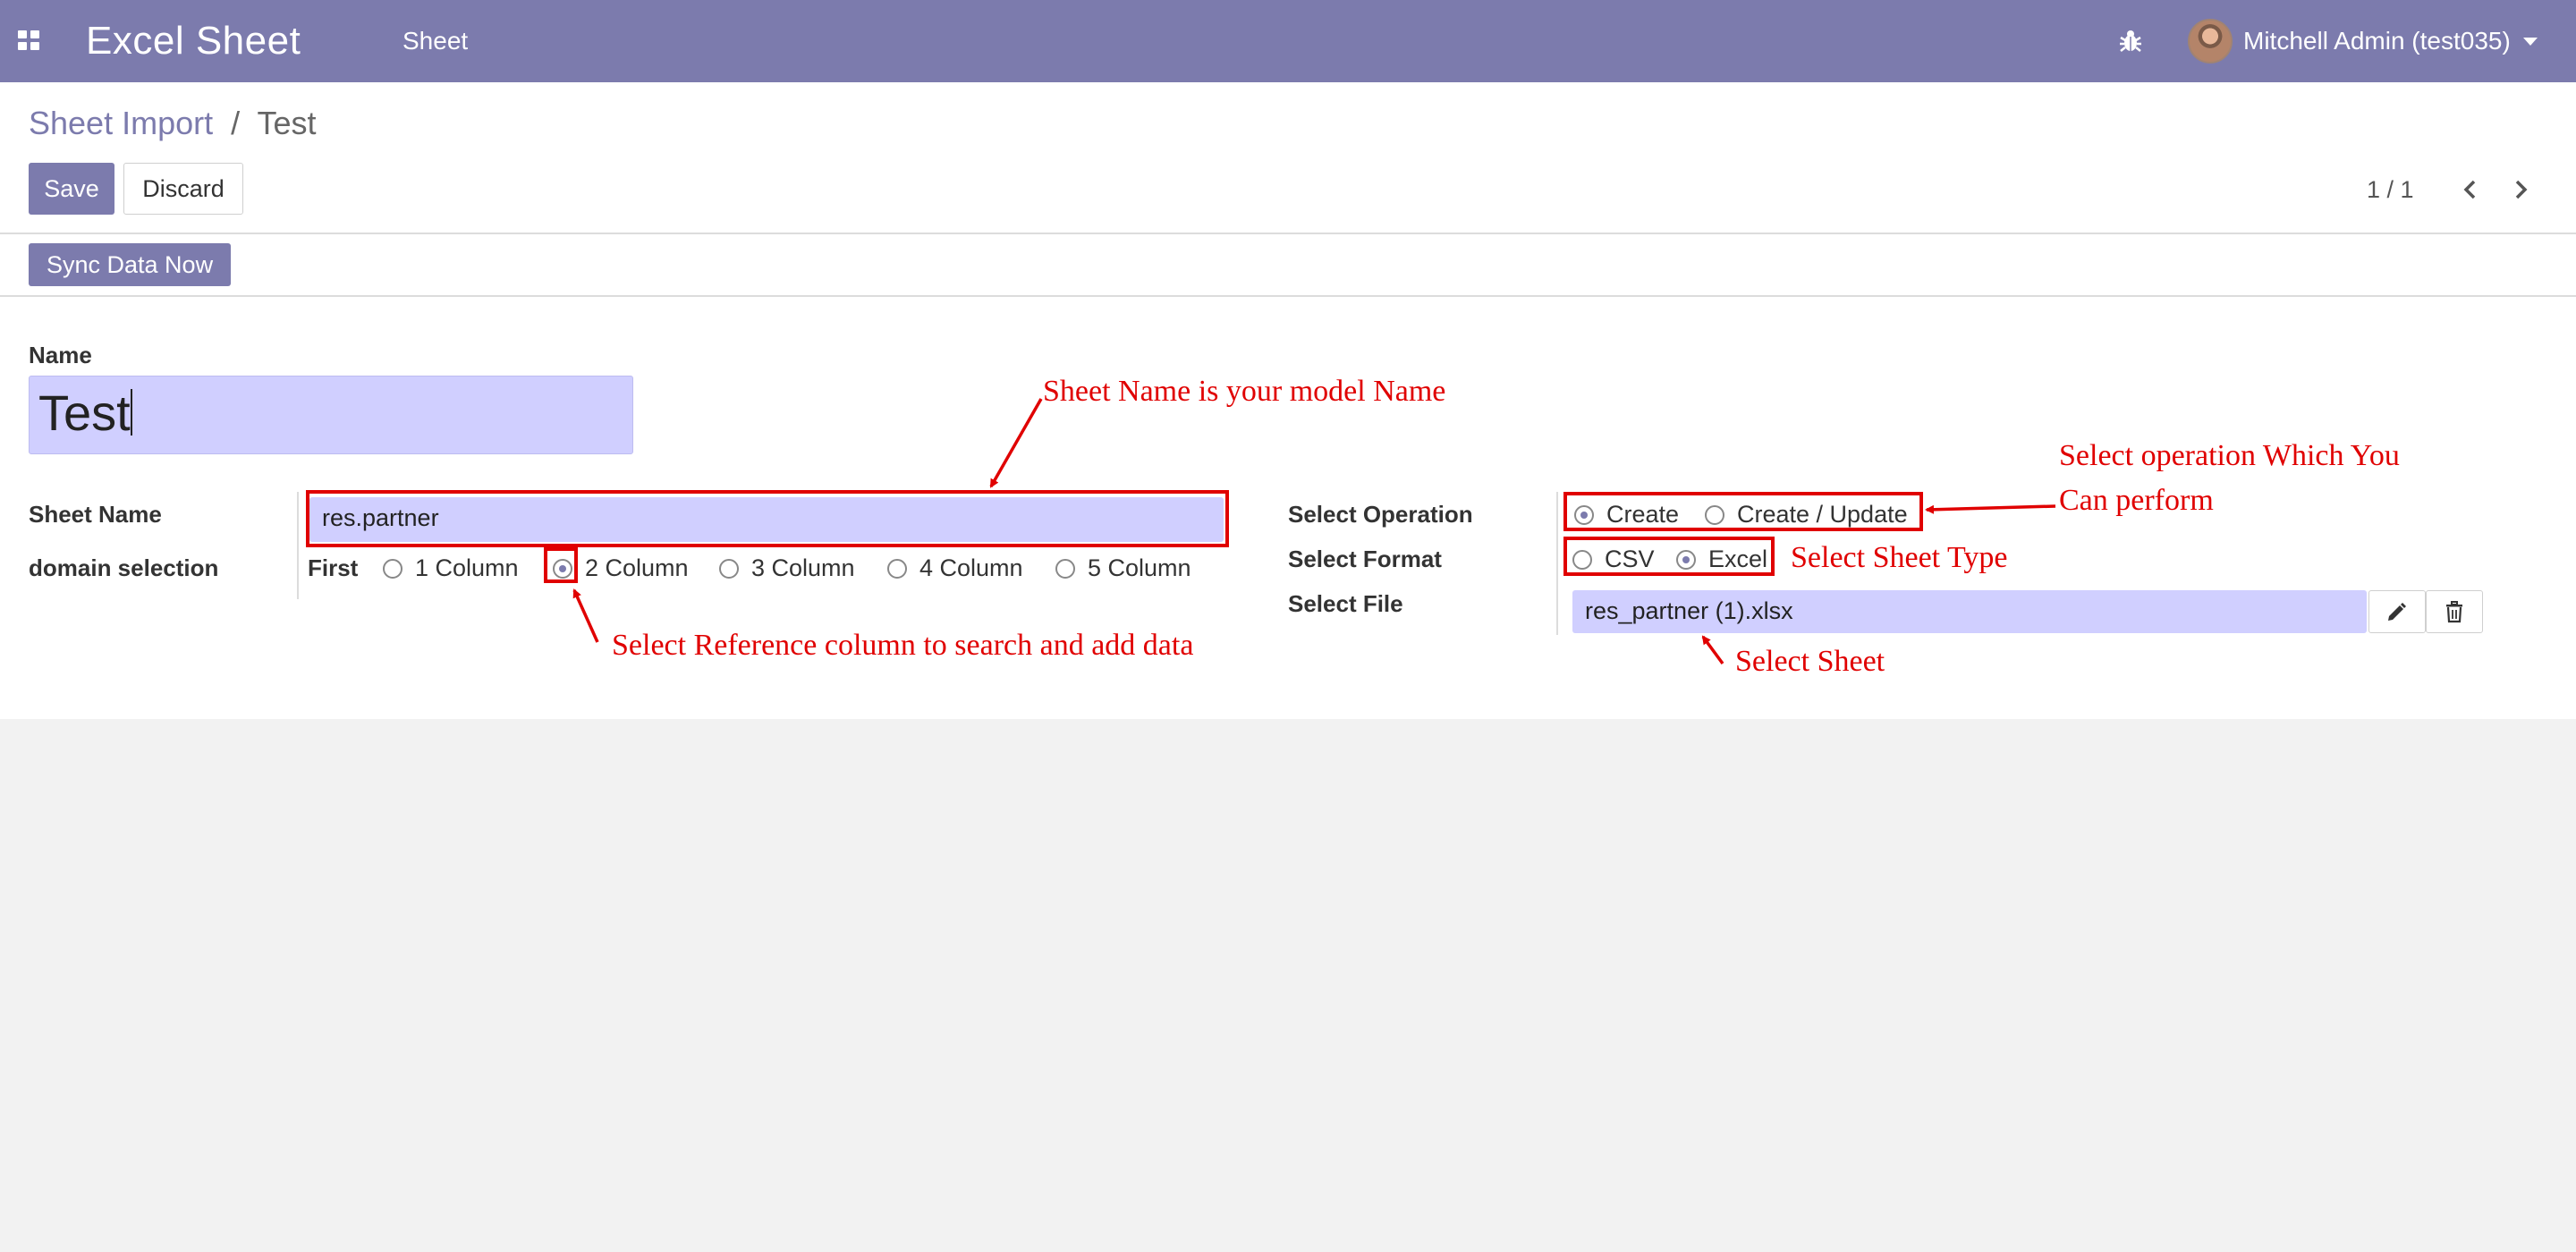 This screenshot has height=1252, width=2576. Describe the element at coordinates (2530, 41) in the screenshot. I see `caret-down-icon` at that location.